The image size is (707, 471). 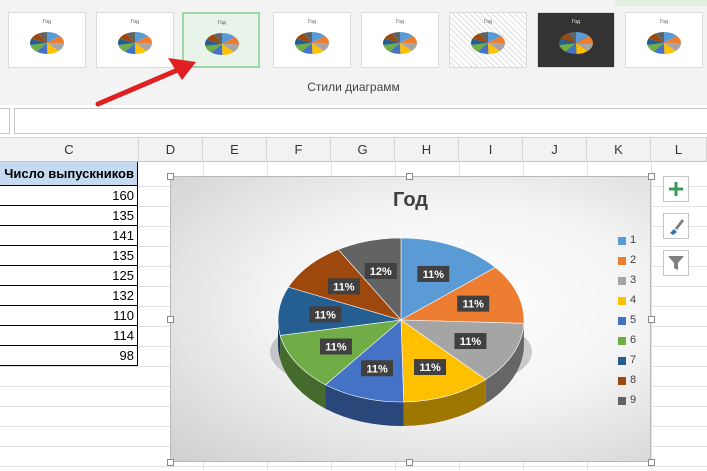 I want to click on legend-item-9: 9, so click(x=629, y=401).